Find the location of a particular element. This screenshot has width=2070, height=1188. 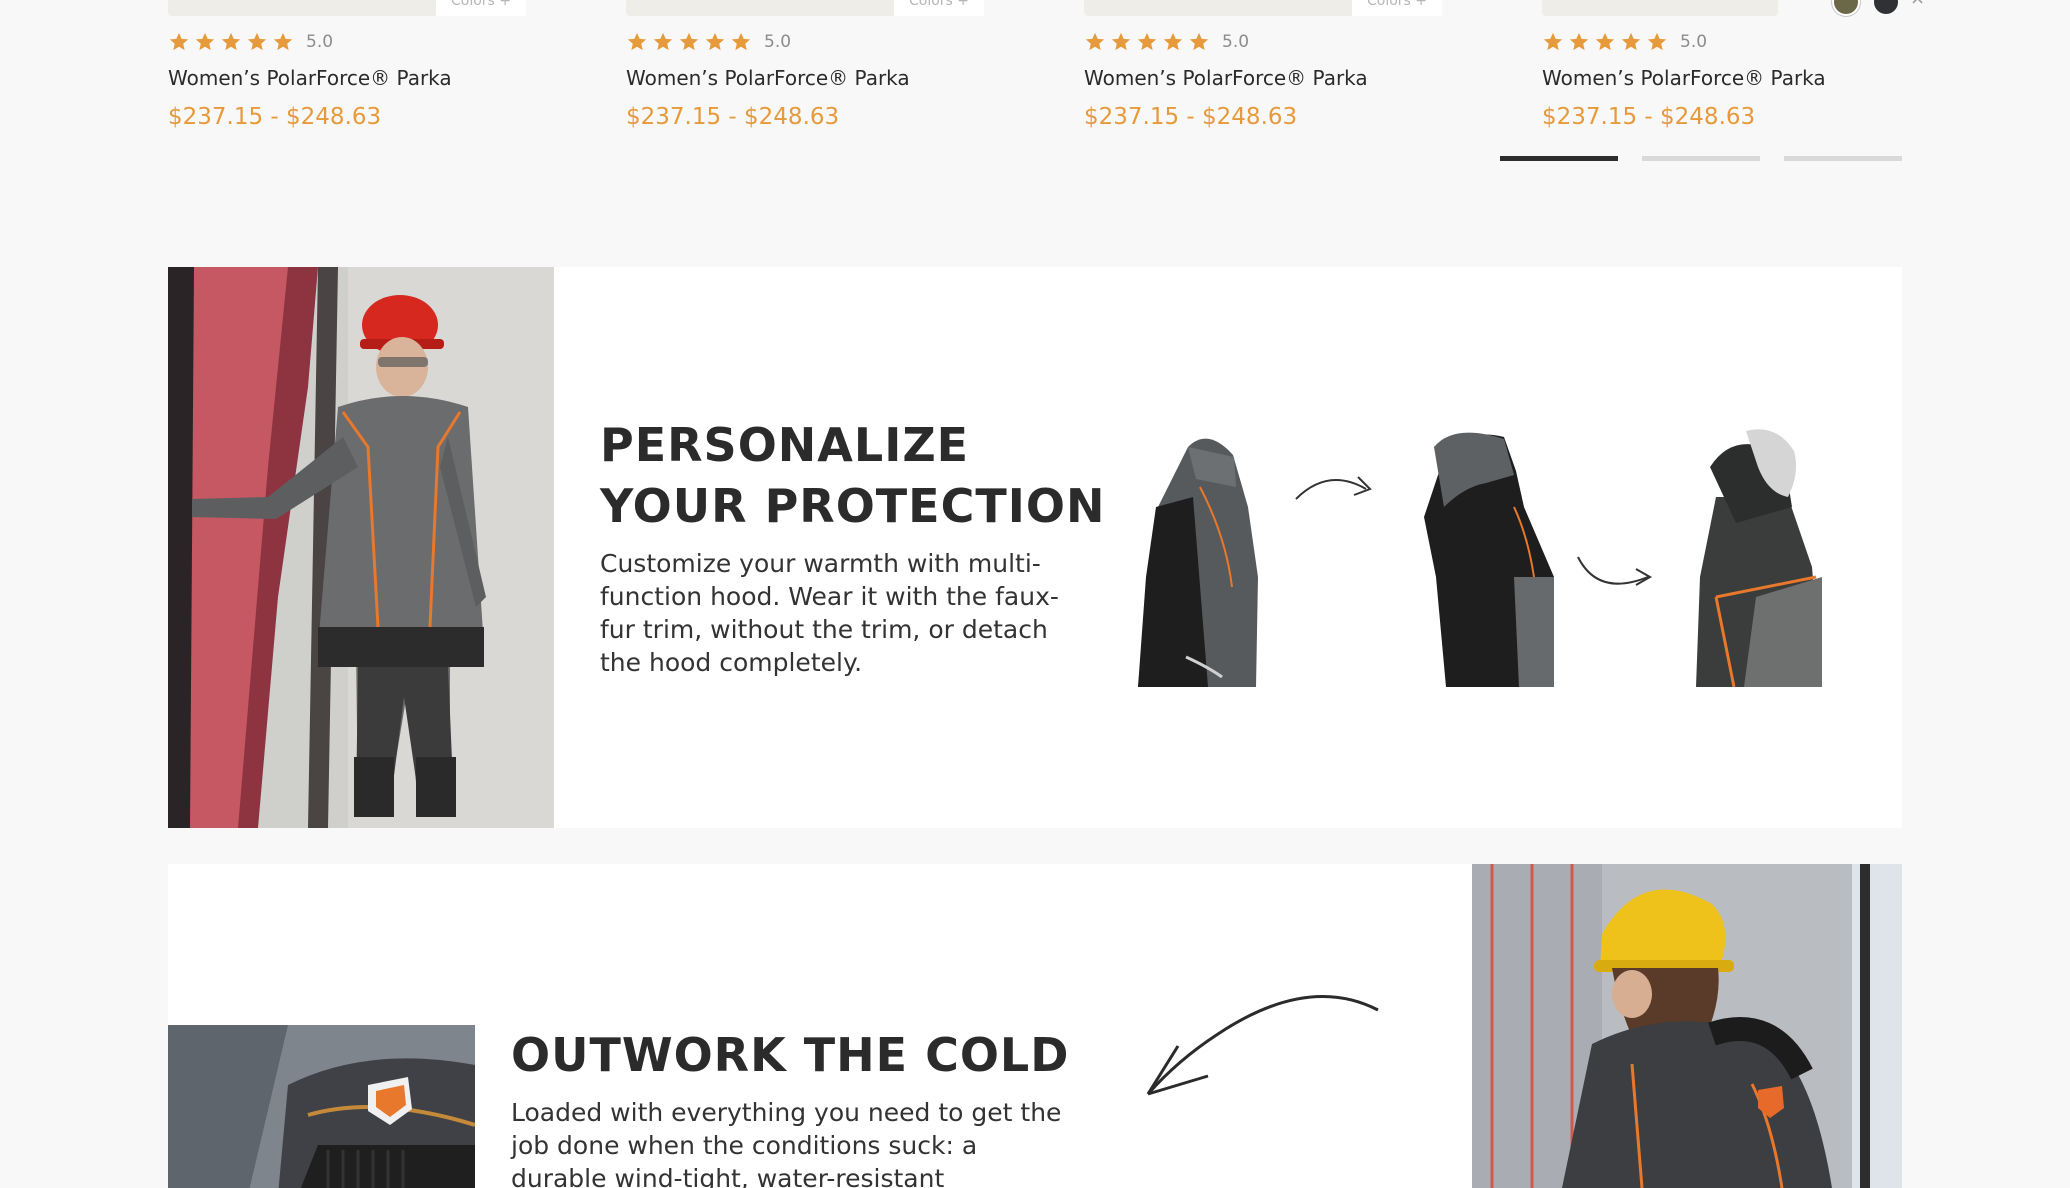

jacket-fur-hood-image is located at coordinates (1759, 558).